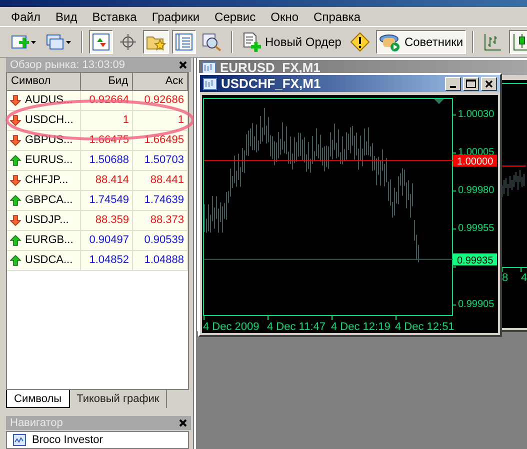 This screenshot has width=527, height=449. What do you see at coordinates (128, 42) in the screenshot?
I see `crosshair-icon` at bounding box center [128, 42].